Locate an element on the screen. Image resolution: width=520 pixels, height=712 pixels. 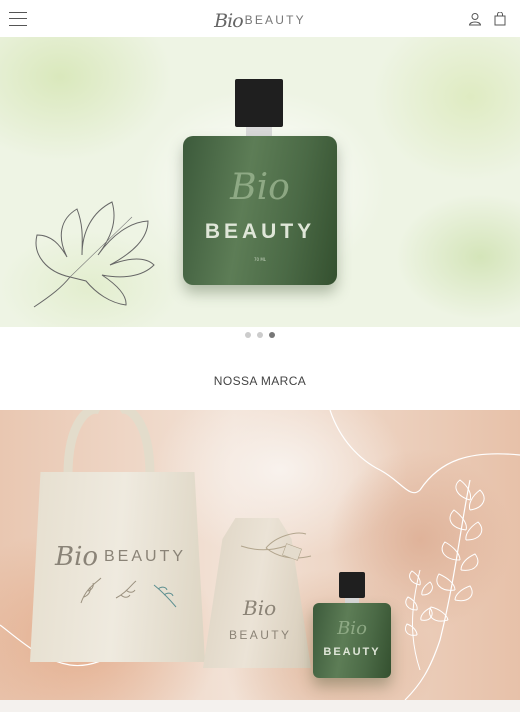
user-icon is located at coordinates (475, 19).